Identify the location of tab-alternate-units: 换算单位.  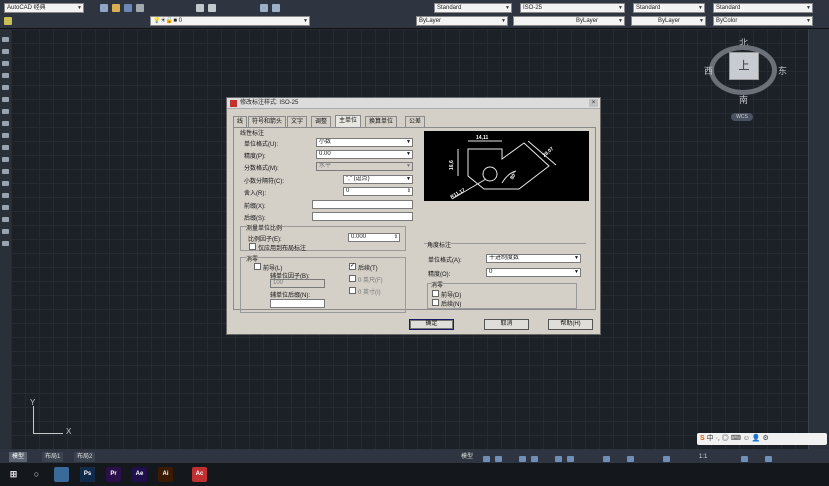
(381, 121).